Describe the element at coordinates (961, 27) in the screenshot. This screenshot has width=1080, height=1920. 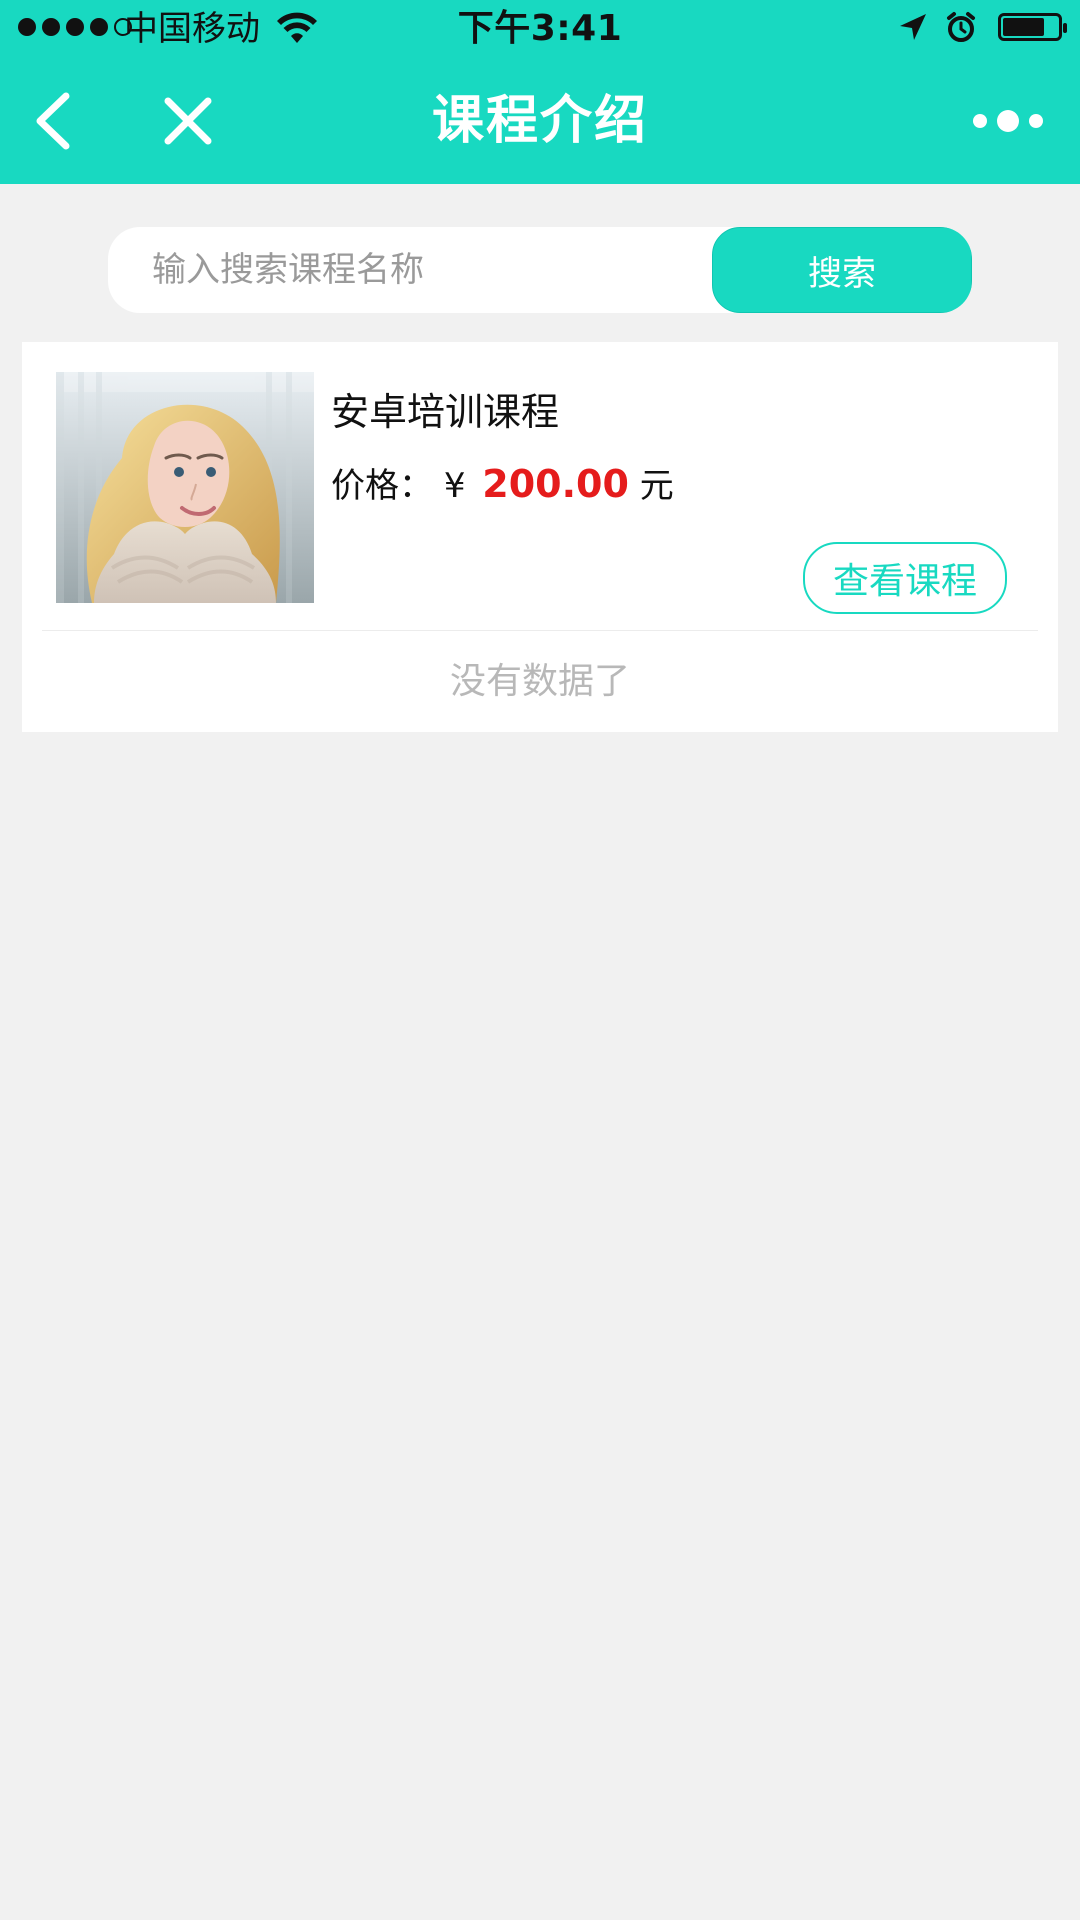
I see `alarm-clock-icon` at that location.